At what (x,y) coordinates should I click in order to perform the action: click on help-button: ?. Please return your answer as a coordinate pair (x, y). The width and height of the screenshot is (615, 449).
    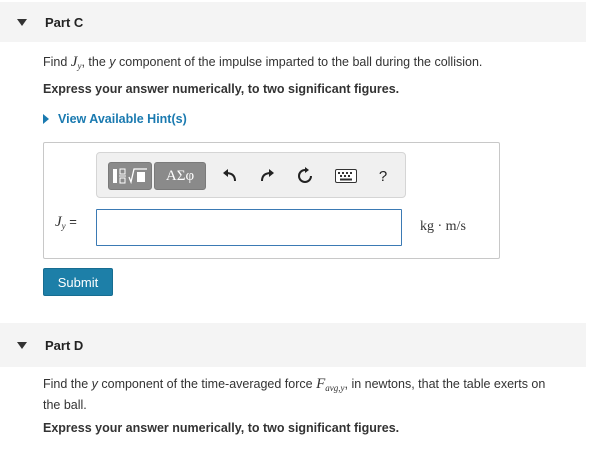
    Looking at the image, I should click on (383, 176).